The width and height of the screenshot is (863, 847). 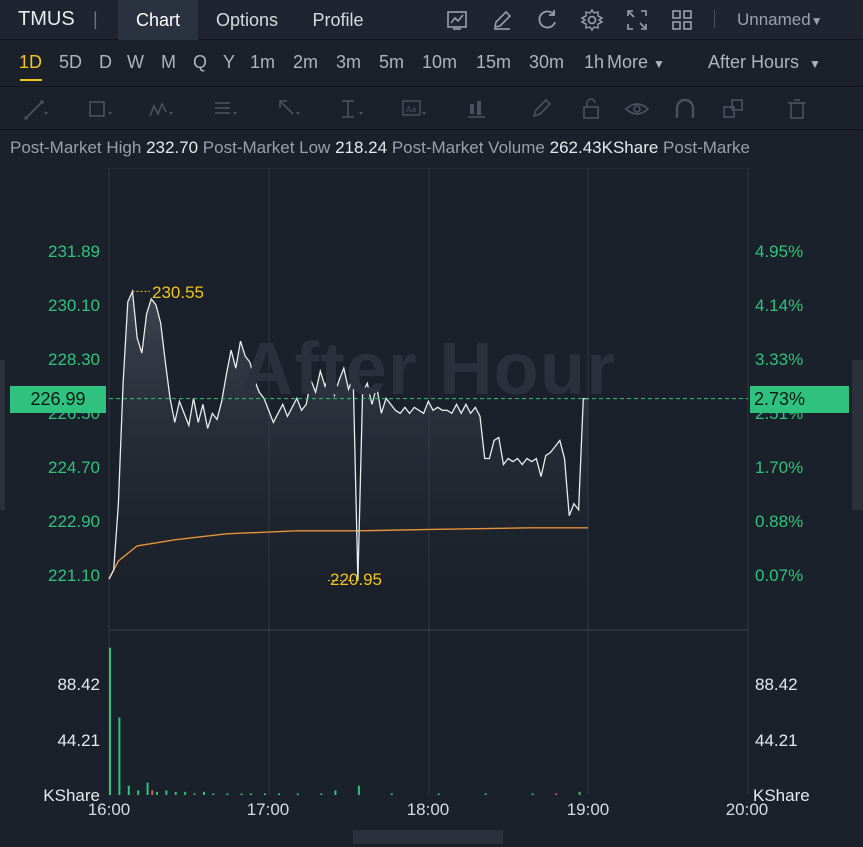 What do you see at coordinates (431, 108) in the screenshot?
I see `drawing-toolbar: Aa` at bounding box center [431, 108].